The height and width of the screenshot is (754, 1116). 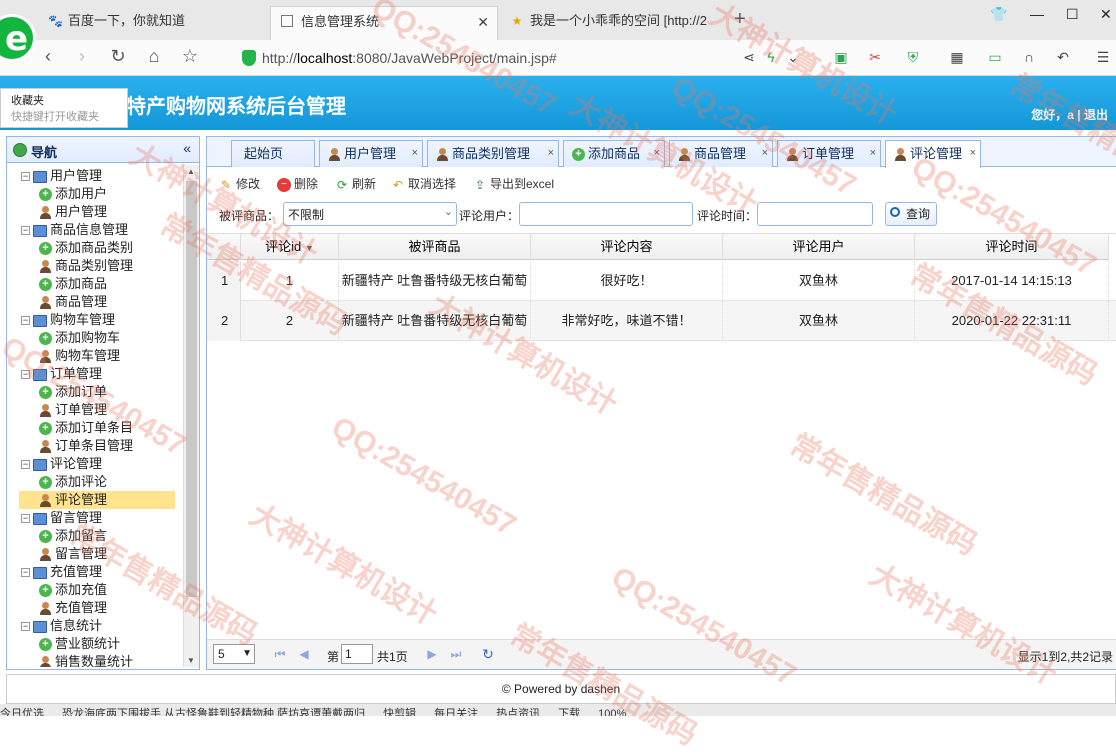 I want to click on nav-item: 销售数量统计, so click(x=86, y=660).